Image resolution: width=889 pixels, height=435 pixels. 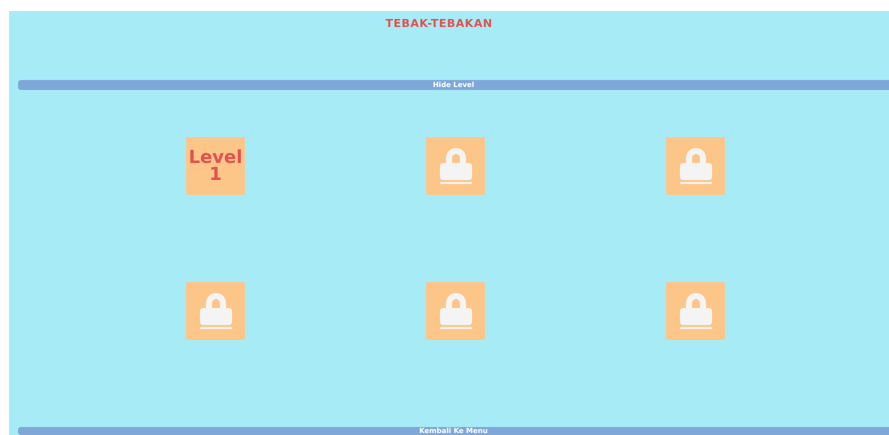 What do you see at coordinates (439, 23) in the screenshot?
I see `game-title: TEBAK-TEBAKAN` at bounding box center [439, 23].